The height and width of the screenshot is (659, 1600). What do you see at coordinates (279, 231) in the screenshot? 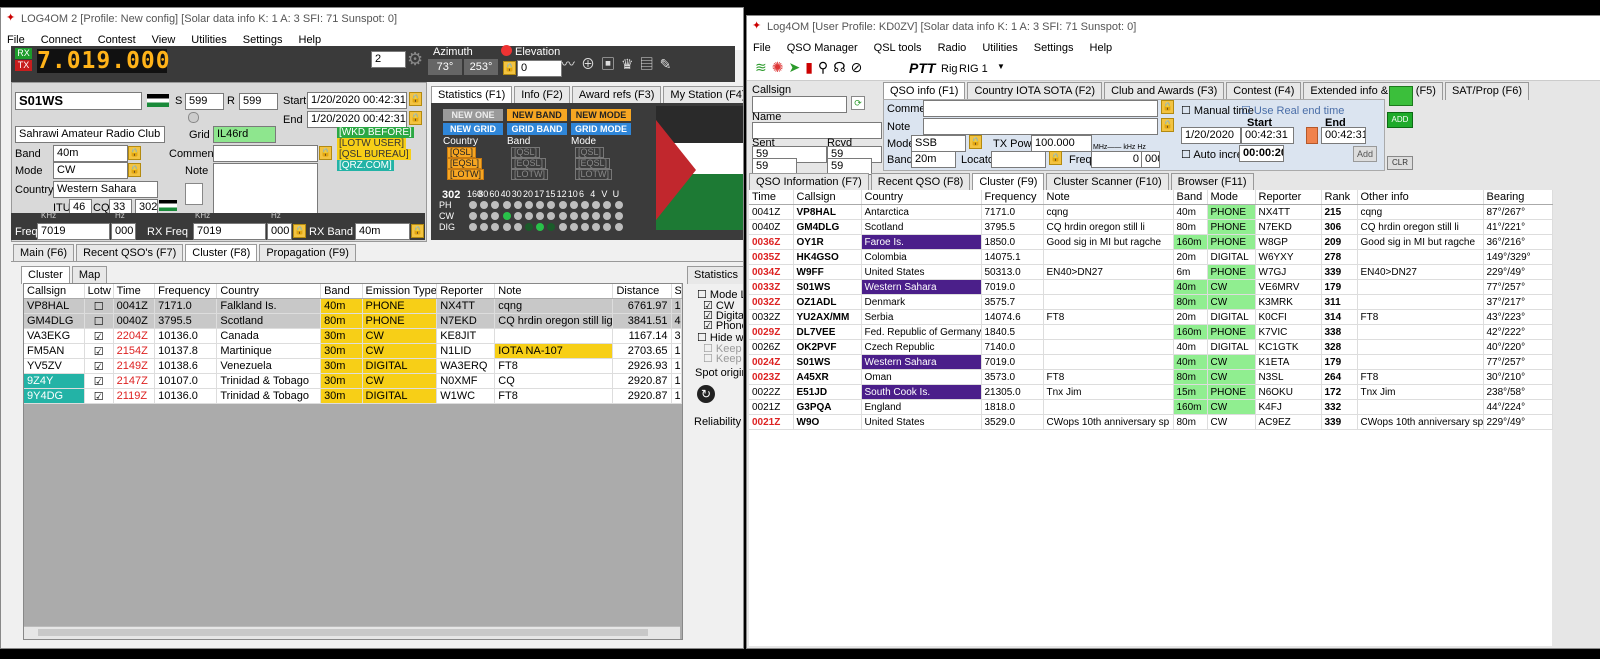
I see `rxfreq-hz-input: 000` at bounding box center [279, 231].